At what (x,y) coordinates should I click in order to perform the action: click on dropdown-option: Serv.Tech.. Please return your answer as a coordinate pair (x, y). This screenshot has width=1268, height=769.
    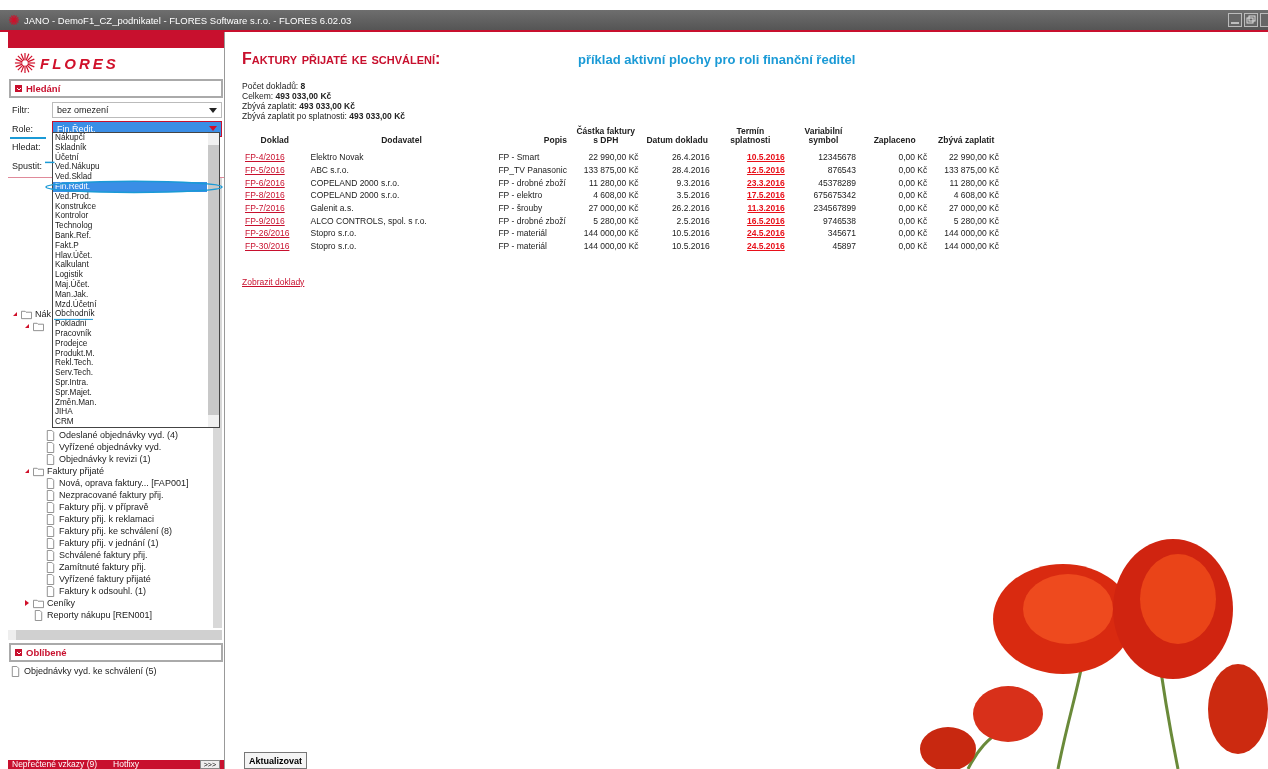
    Looking at the image, I should click on (130, 373).